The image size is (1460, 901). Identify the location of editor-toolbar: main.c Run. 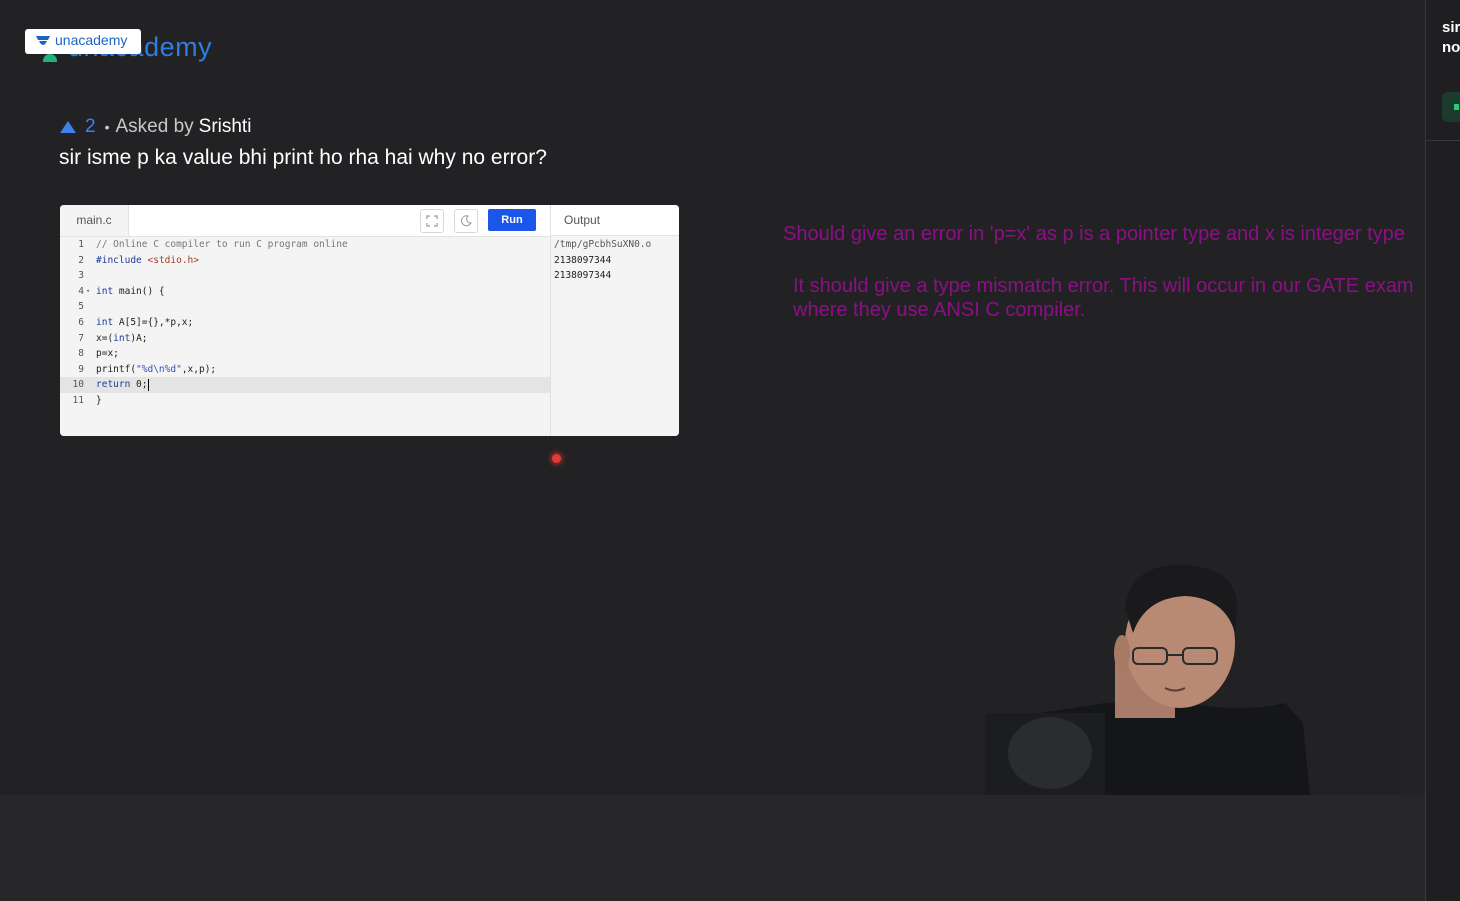
(305, 221).